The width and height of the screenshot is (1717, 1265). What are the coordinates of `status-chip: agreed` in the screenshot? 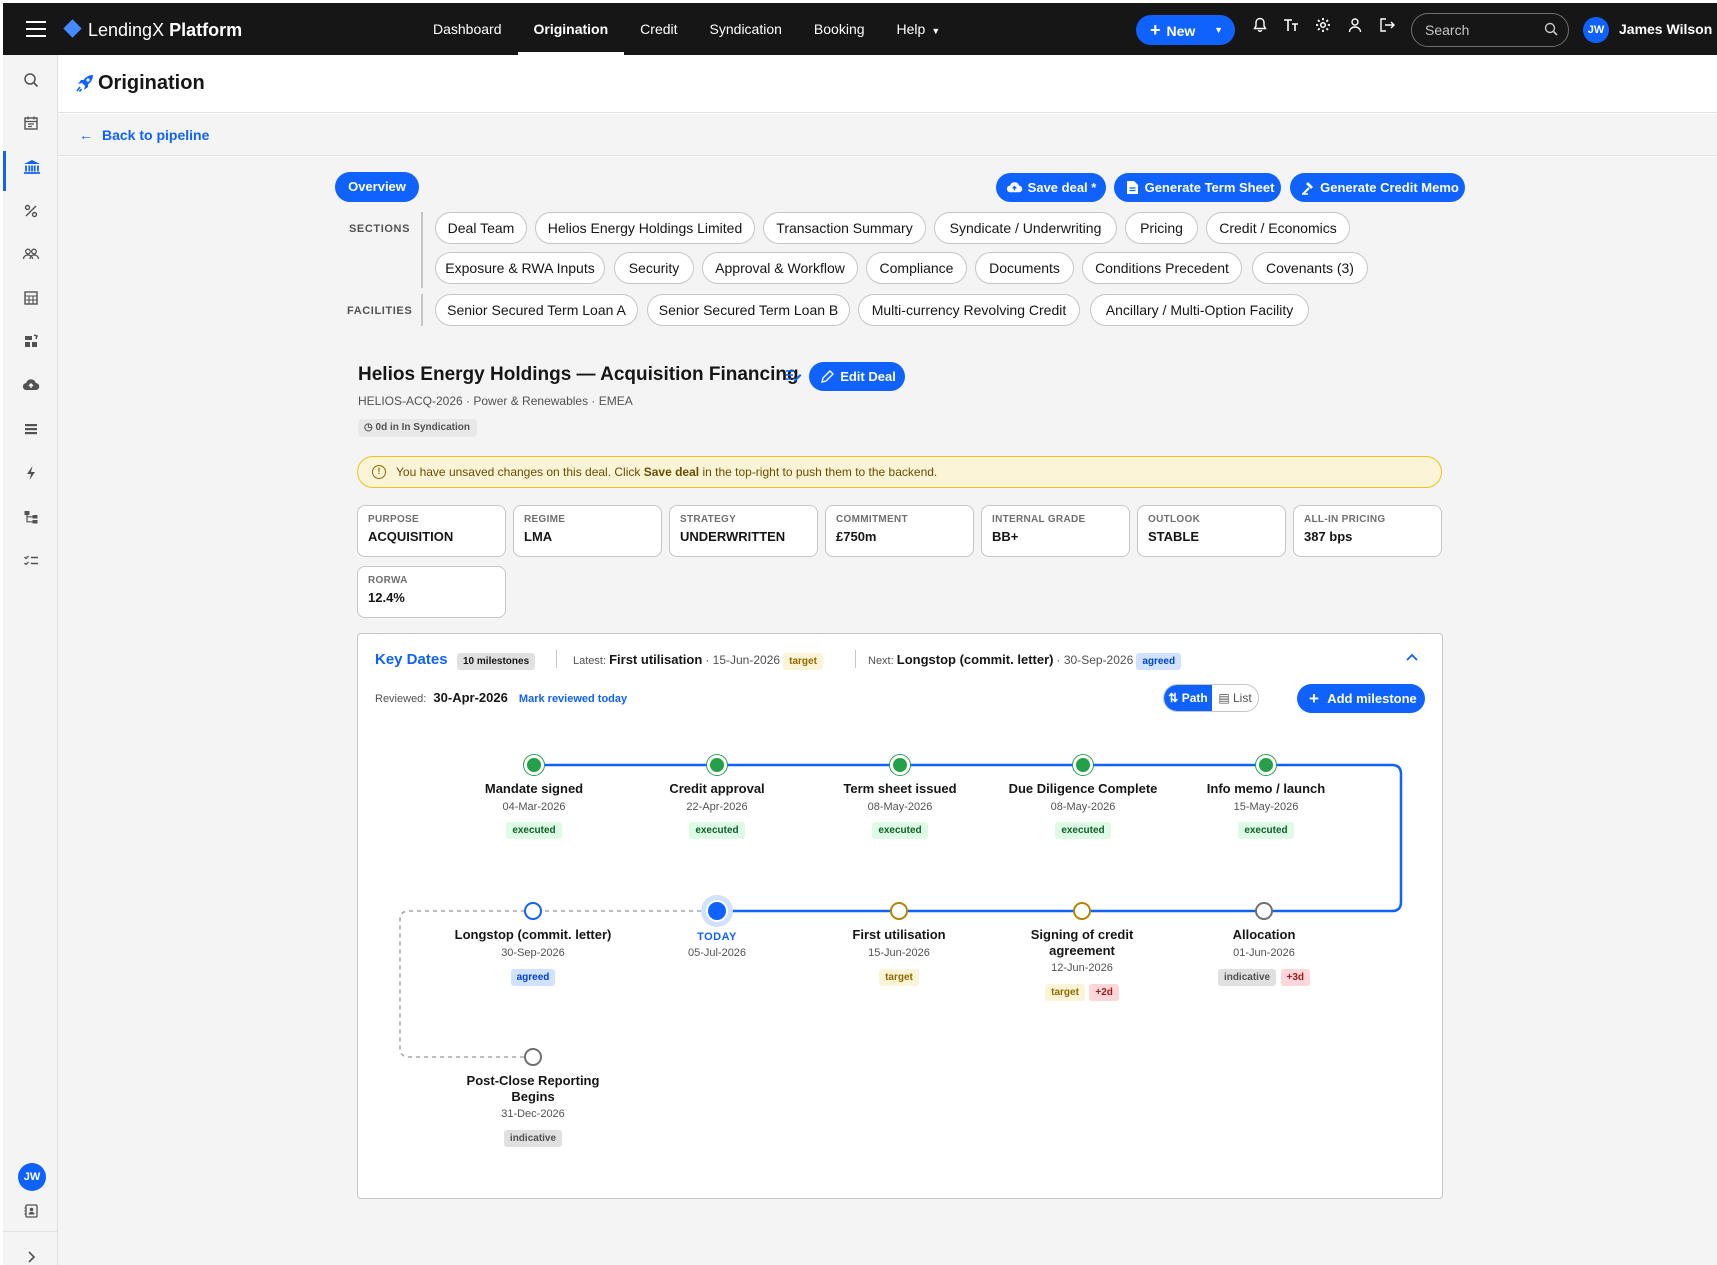 It's located at (533, 977).